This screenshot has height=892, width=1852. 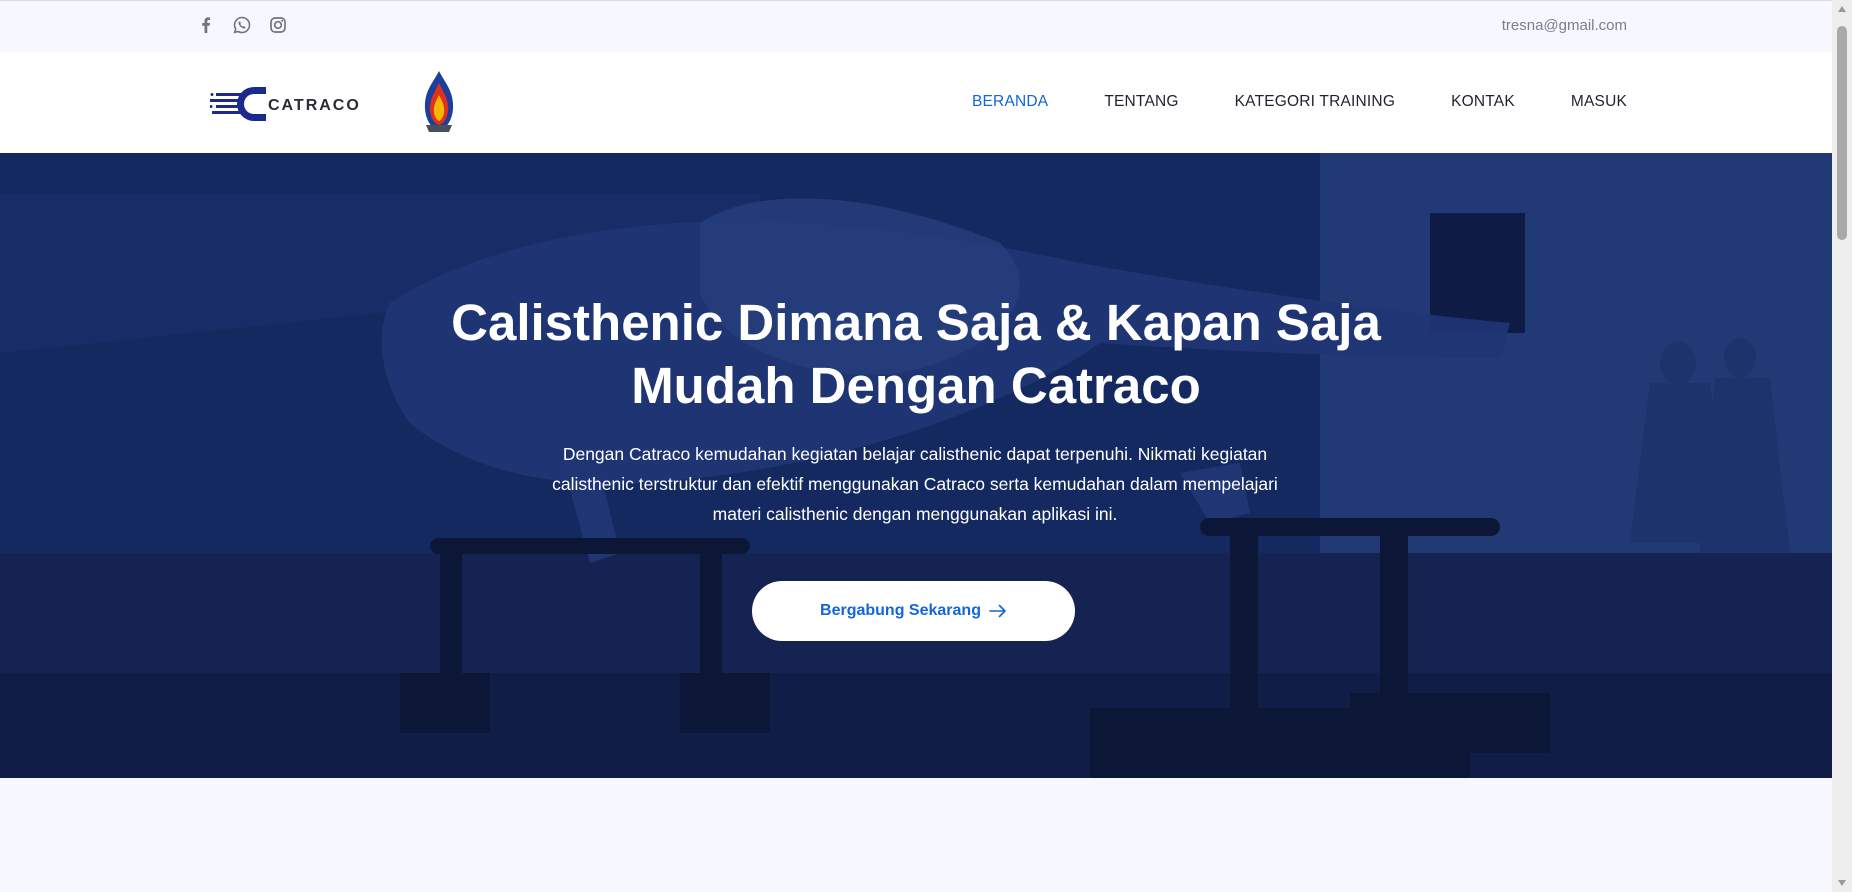 I want to click on hero-title-line-2: Mudah Dengan Catraco, so click(x=916, y=385).